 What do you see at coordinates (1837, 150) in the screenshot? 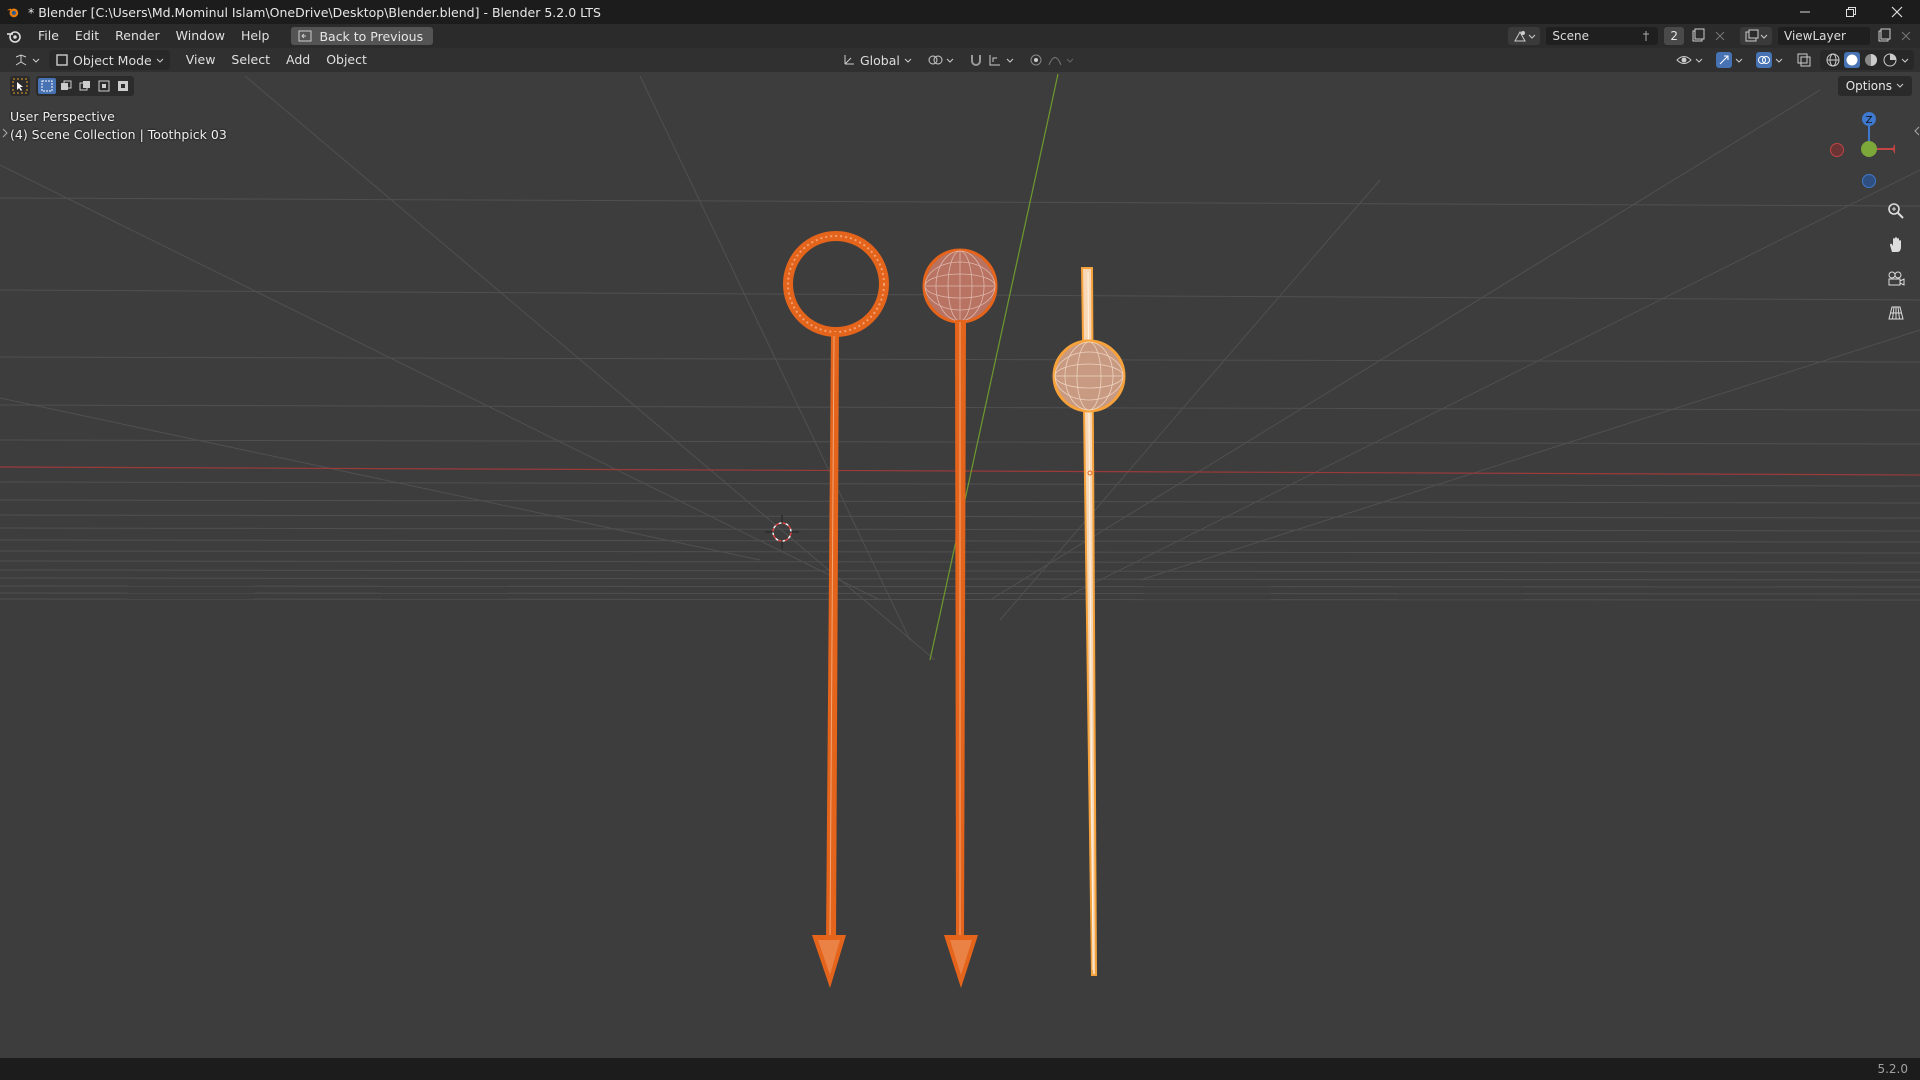
I see `gizmo-neg-x-axis` at bounding box center [1837, 150].